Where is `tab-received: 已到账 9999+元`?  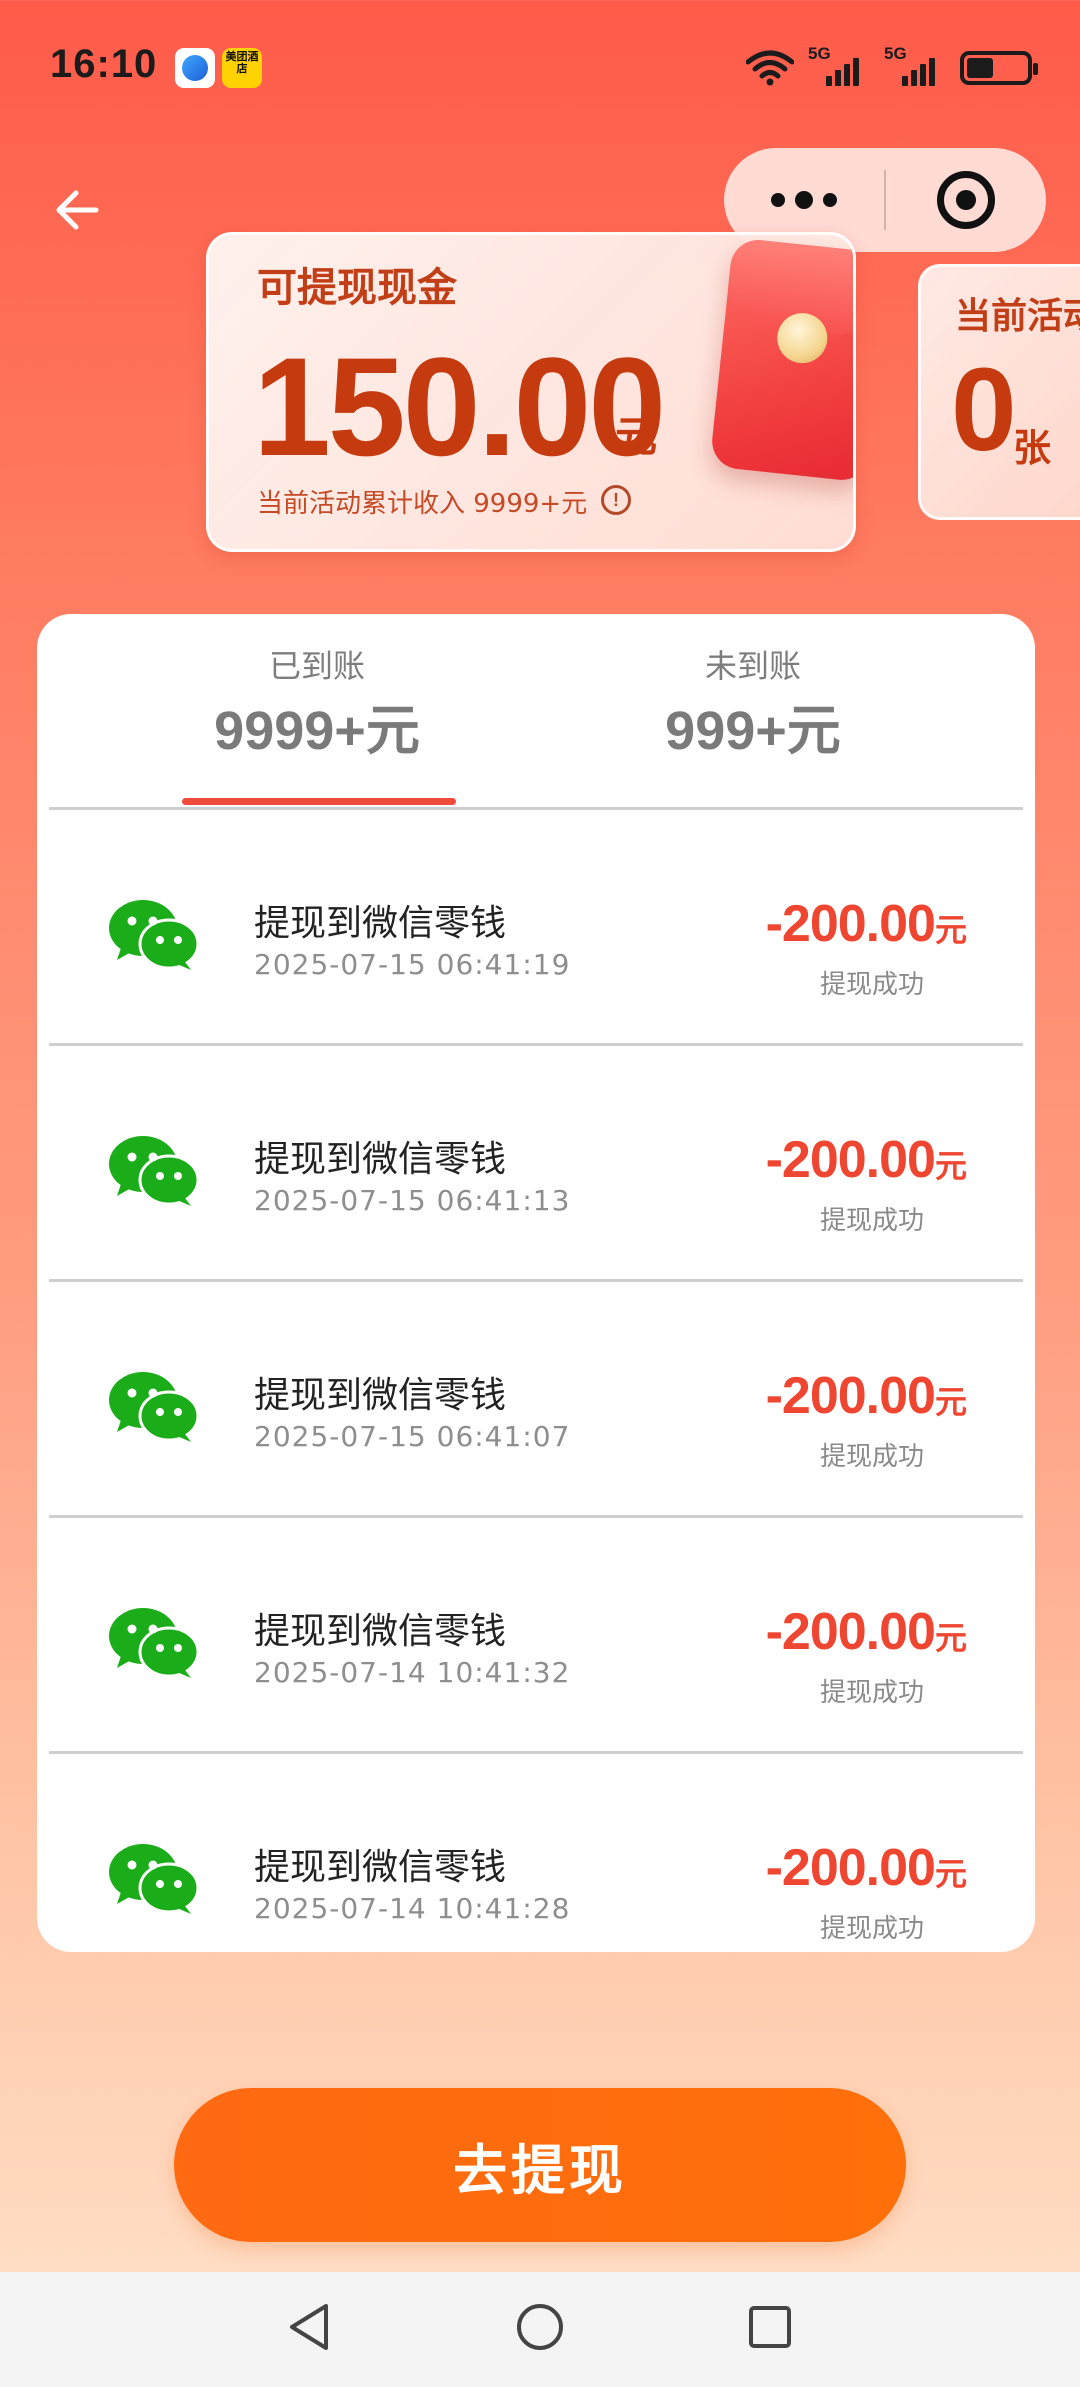
tab-received: 已到账 9999+元 is located at coordinates (317, 705).